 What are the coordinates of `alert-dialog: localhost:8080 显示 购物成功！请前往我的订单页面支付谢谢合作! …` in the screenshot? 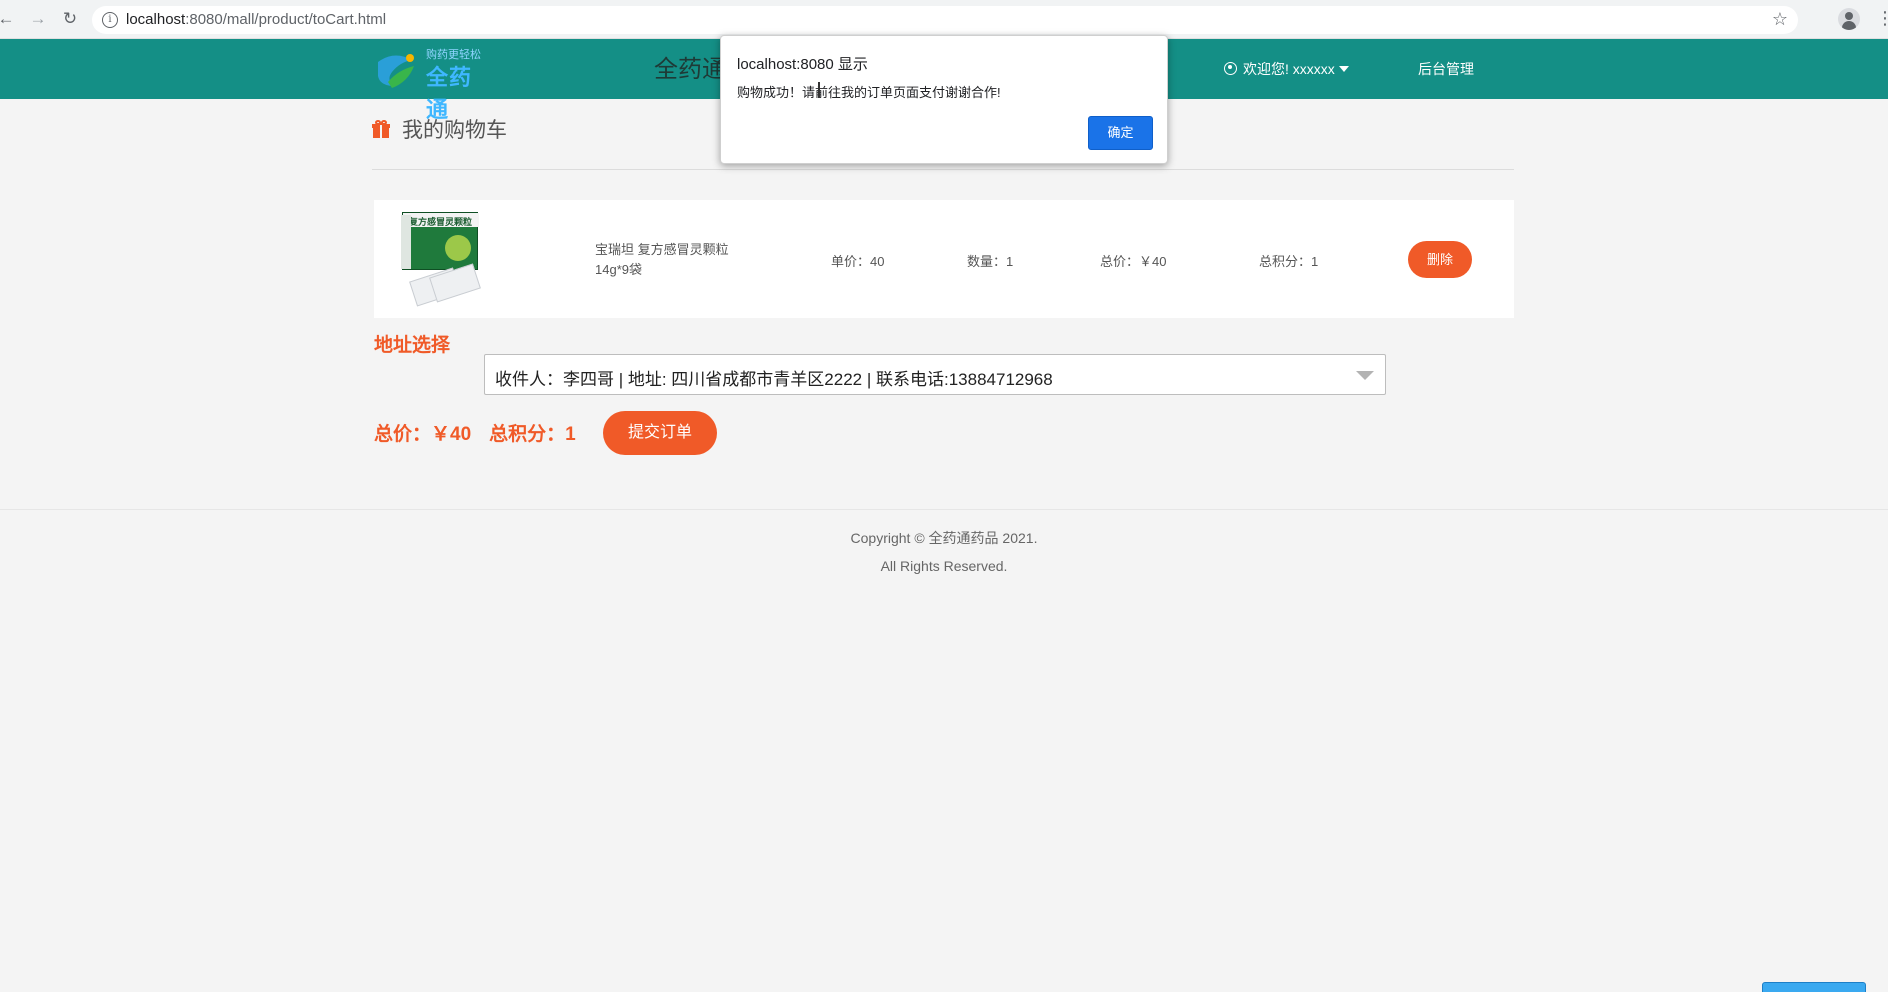 It's located at (944, 99).